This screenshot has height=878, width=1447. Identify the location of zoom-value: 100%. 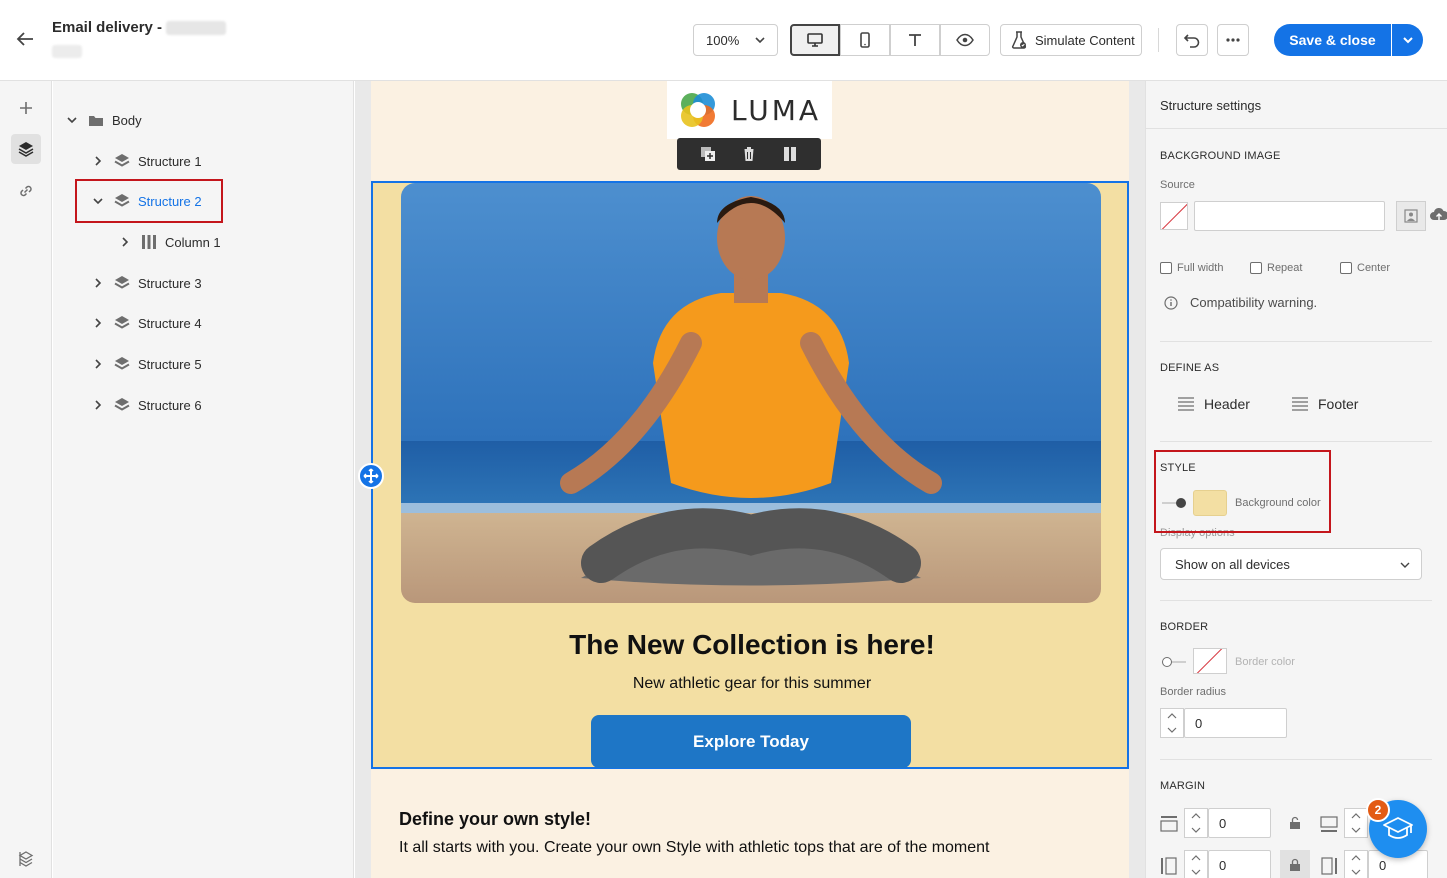
(723, 40).